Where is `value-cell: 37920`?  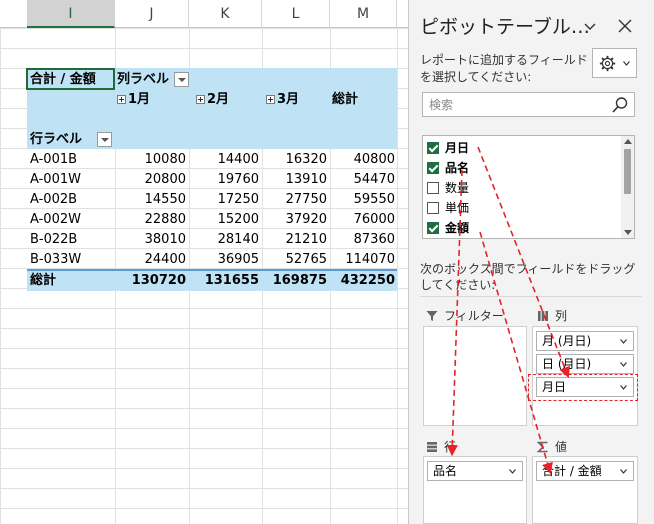 value-cell: 37920 is located at coordinates (294, 220).